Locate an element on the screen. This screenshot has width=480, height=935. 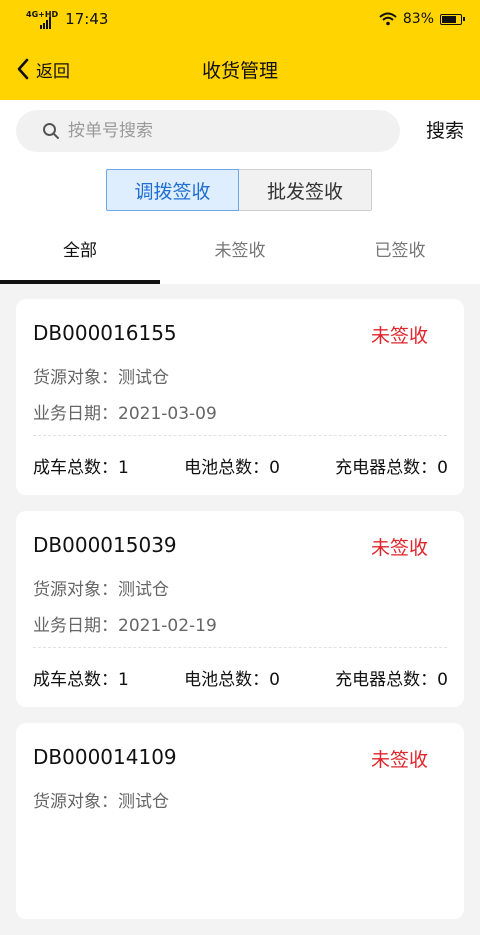
battery-percent: 83% is located at coordinates (418, 19).